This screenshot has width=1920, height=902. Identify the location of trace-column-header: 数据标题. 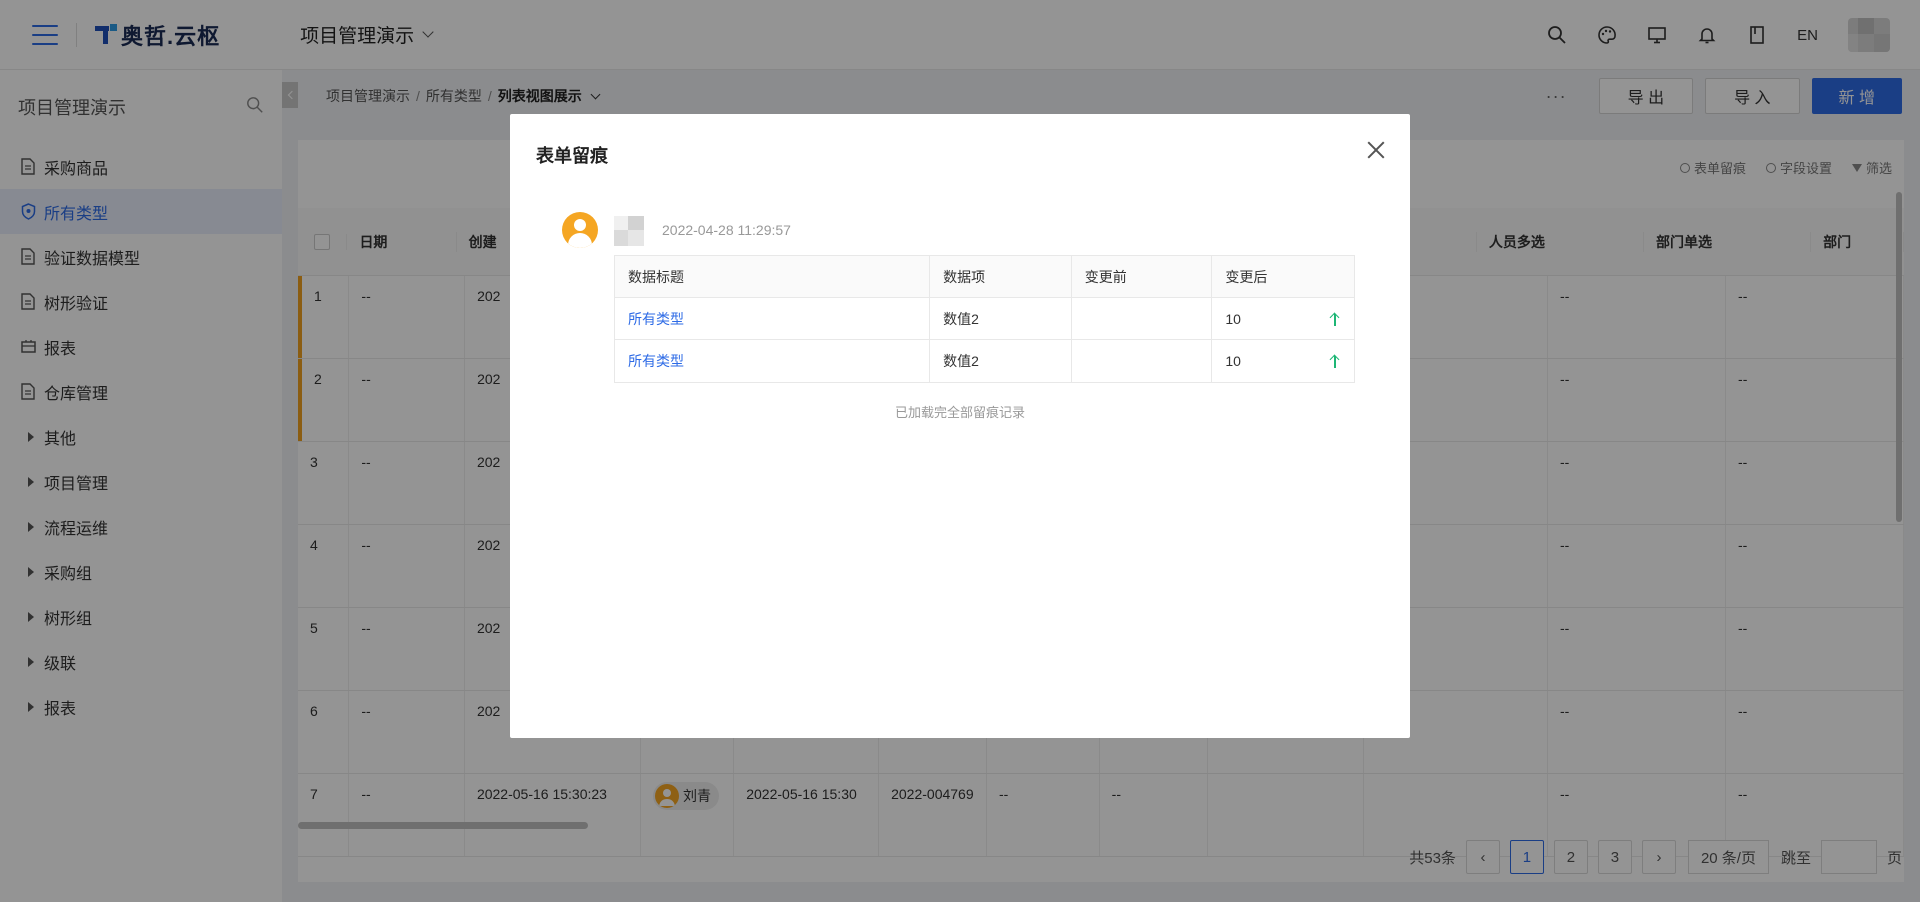
(773, 276).